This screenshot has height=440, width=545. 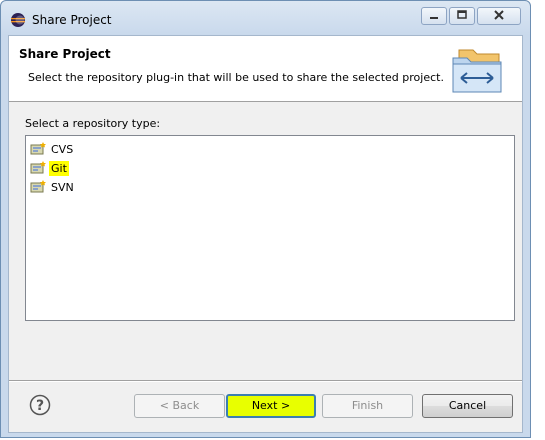 What do you see at coordinates (65, 54) in the screenshot?
I see `banner-title: Share Project` at bounding box center [65, 54].